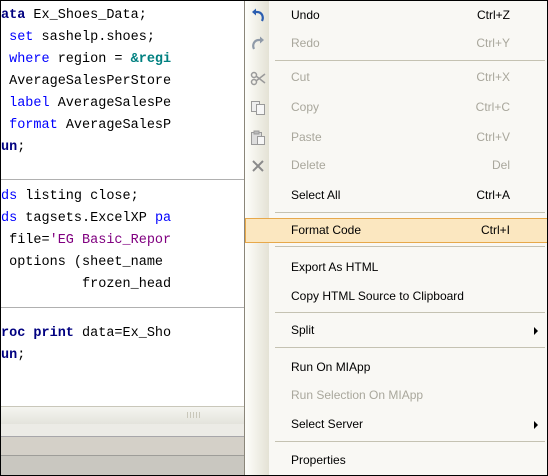 This screenshot has height=476, width=548. What do you see at coordinates (13, 15) in the screenshot?
I see `code-token: ata` at bounding box center [13, 15].